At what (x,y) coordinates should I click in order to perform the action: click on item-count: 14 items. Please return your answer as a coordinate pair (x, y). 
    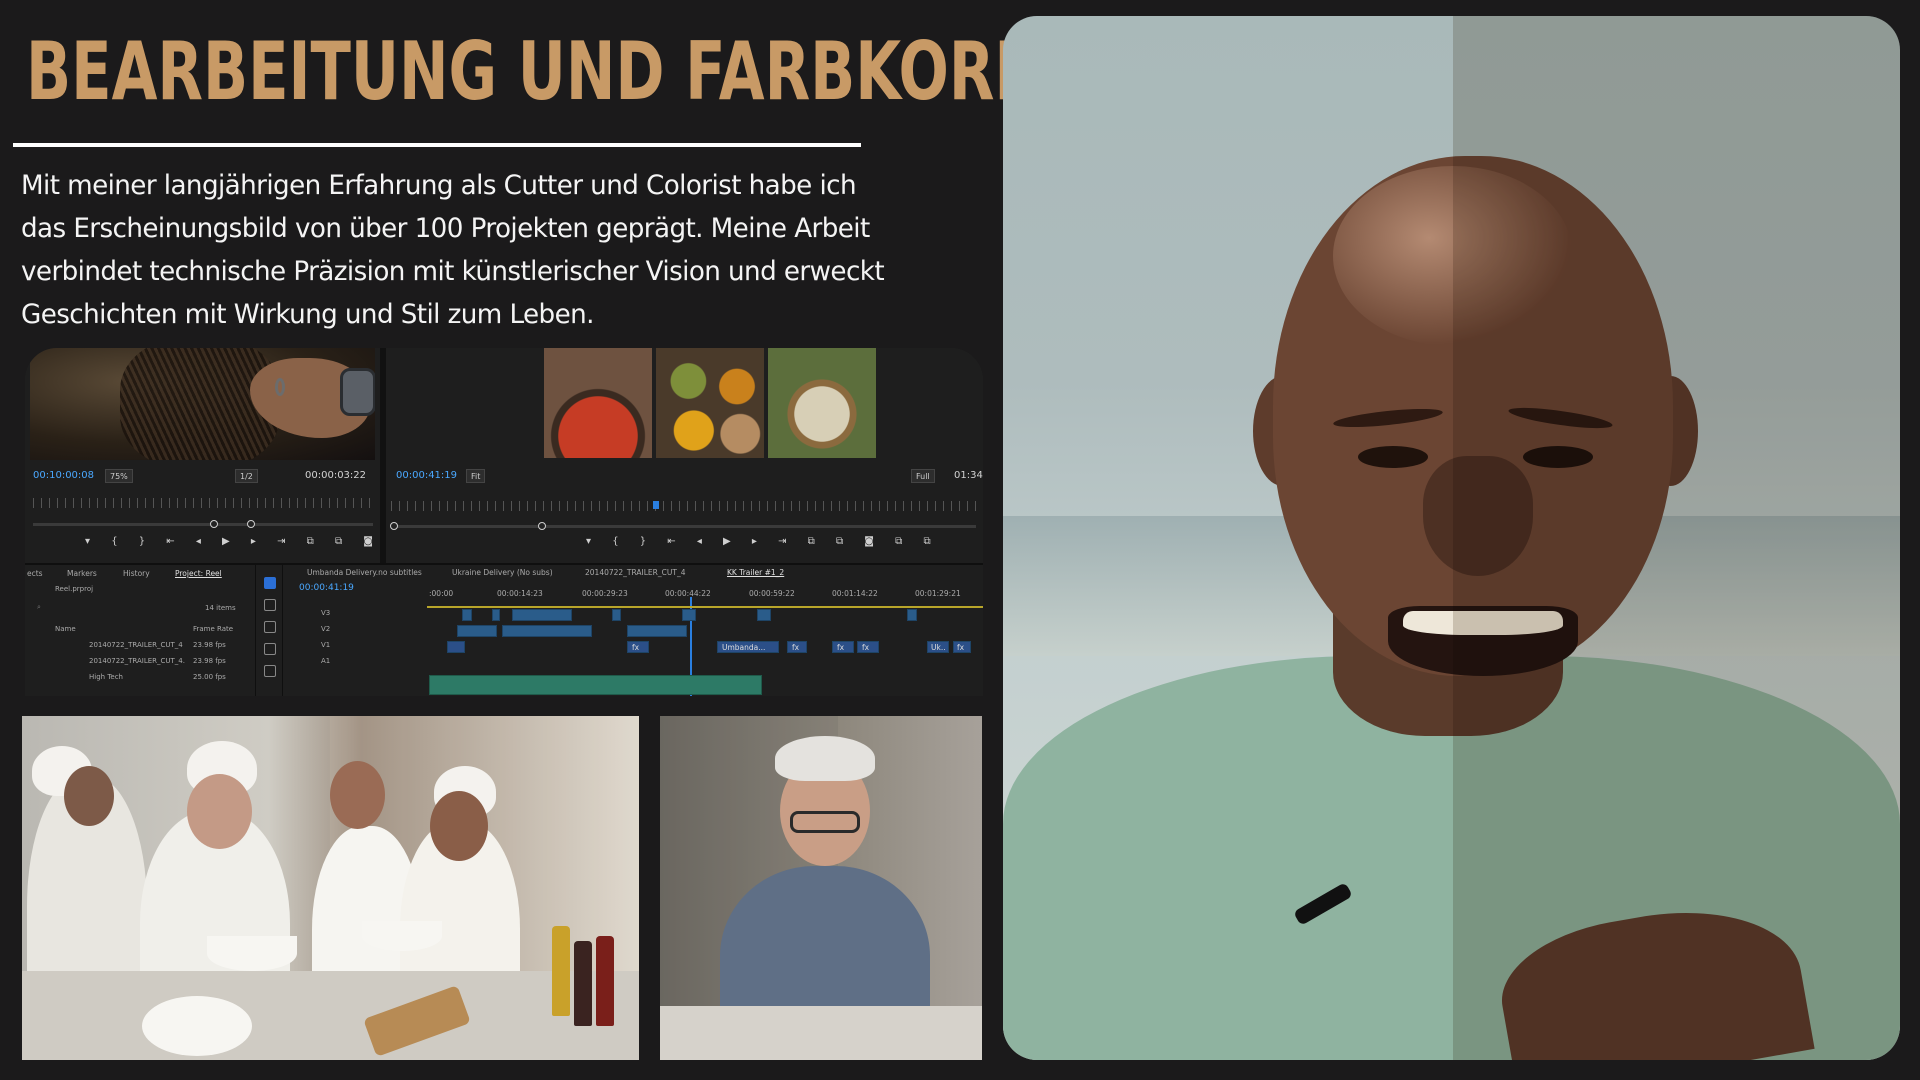
    Looking at the image, I should click on (220, 608).